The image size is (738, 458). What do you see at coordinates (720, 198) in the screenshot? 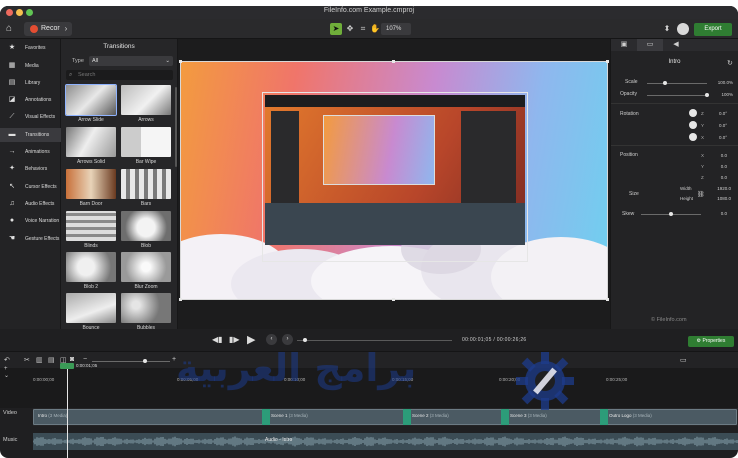
I see `height-value: 1080.0` at bounding box center [720, 198].